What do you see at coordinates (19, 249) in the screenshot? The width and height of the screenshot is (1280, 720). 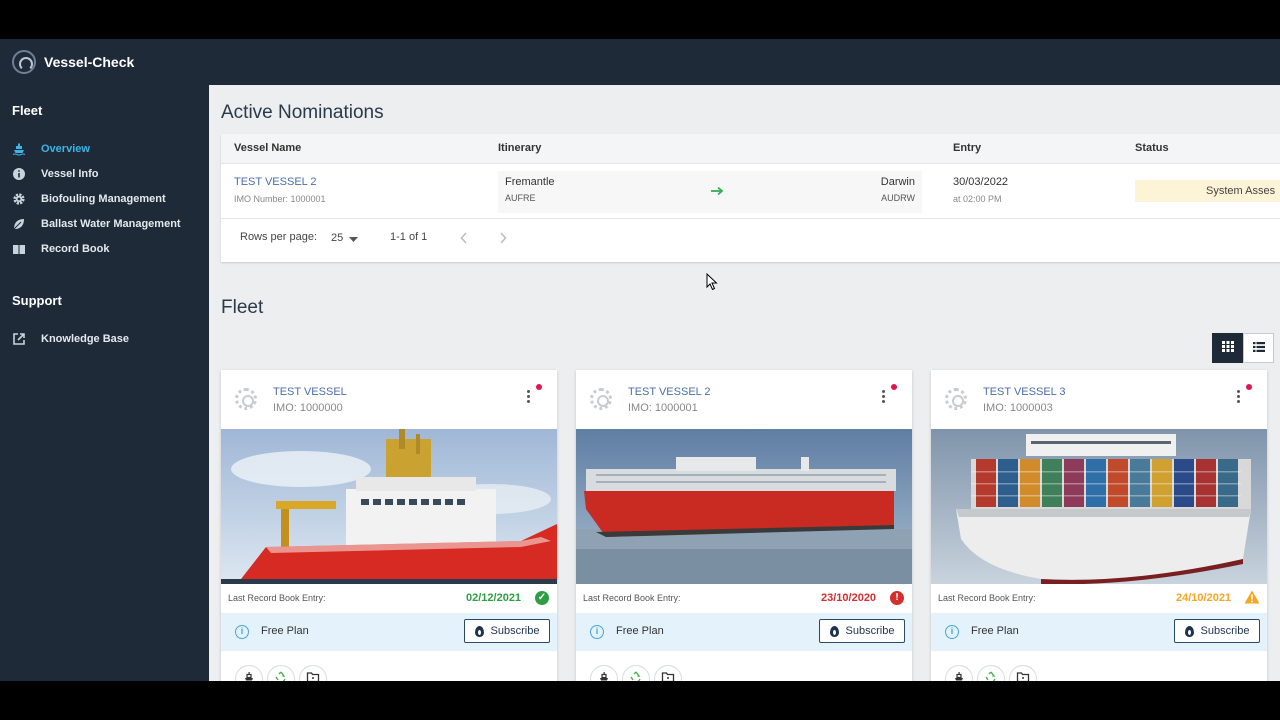 I see `book-icon` at bounding box center [19, 249].